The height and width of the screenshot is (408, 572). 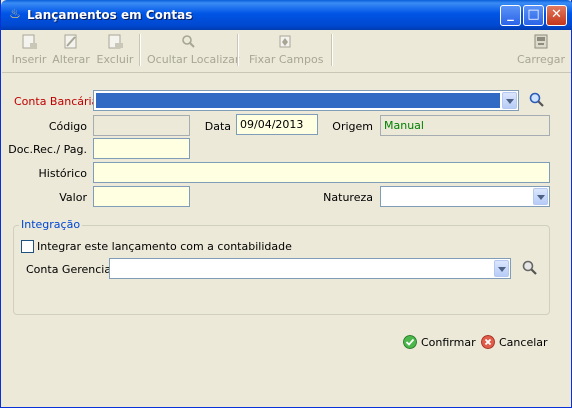 What do you see at coordinates (348, 197) in the screenshot?
I see `nature-label: Natureza` at bounding box center [348, 197].